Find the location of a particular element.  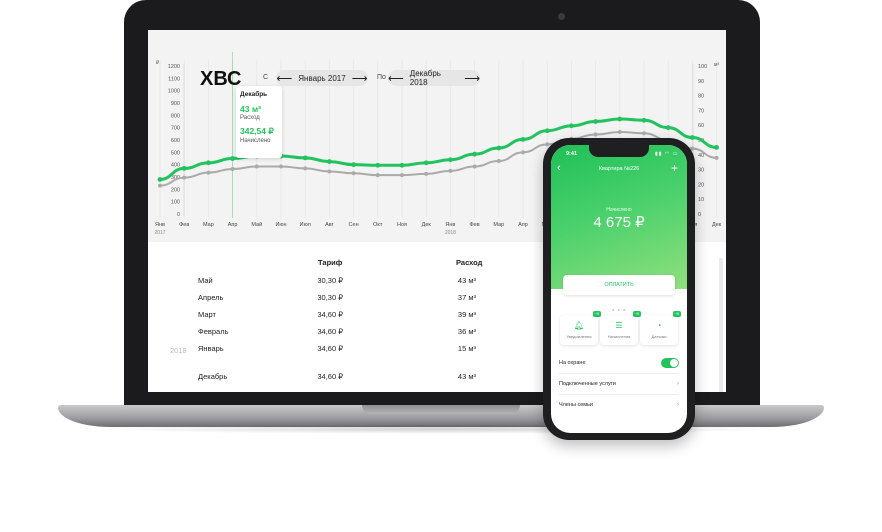

table-row-usage: 39 м³ is located at coordinates (466, 314).